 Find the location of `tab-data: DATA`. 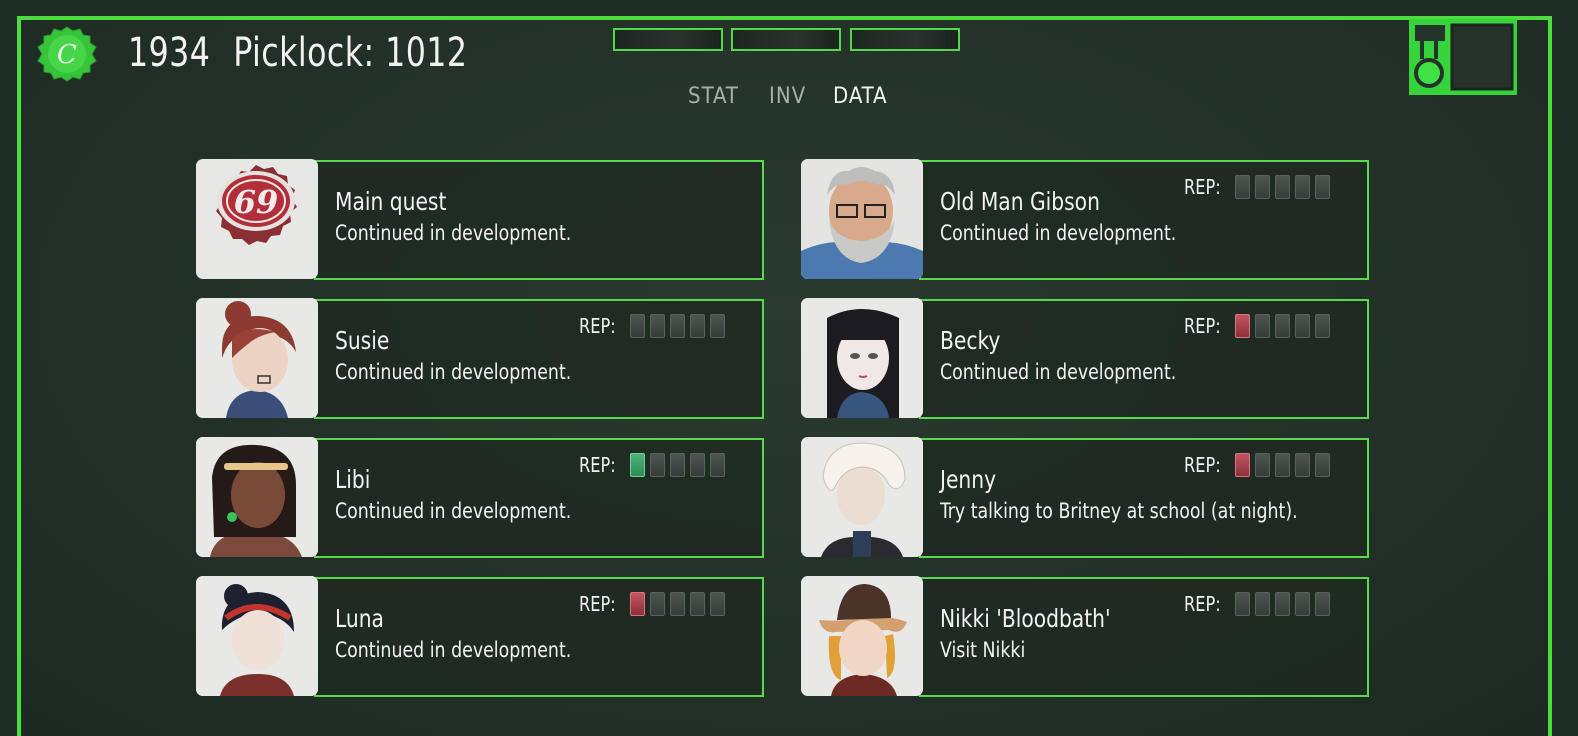

tab-data: DATA is located at coordinates (860, 96).